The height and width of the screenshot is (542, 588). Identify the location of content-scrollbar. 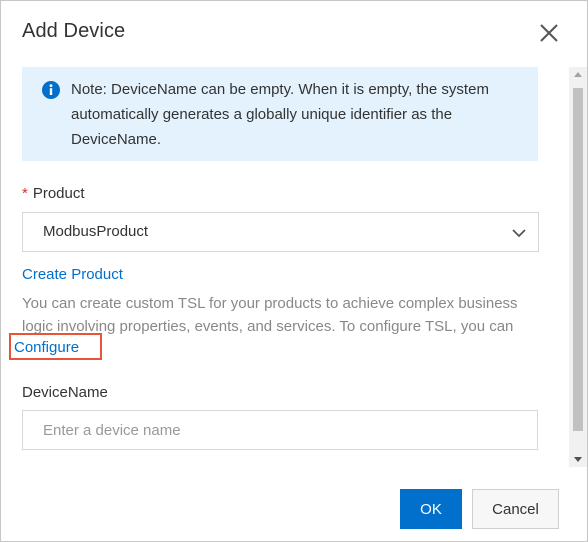
(578, 267).